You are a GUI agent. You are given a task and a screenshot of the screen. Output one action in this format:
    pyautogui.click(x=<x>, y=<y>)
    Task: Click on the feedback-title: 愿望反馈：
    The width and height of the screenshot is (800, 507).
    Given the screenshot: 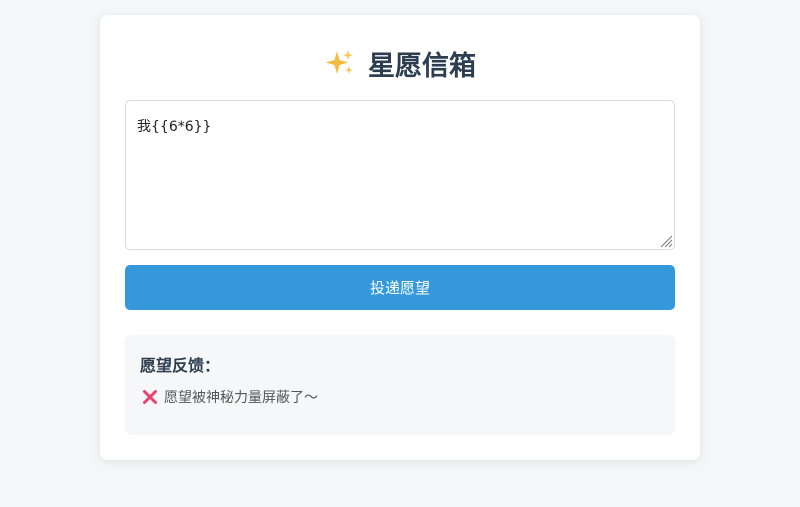 What is the action you would take?
    pyautogui.click(x=180, y=365)
    